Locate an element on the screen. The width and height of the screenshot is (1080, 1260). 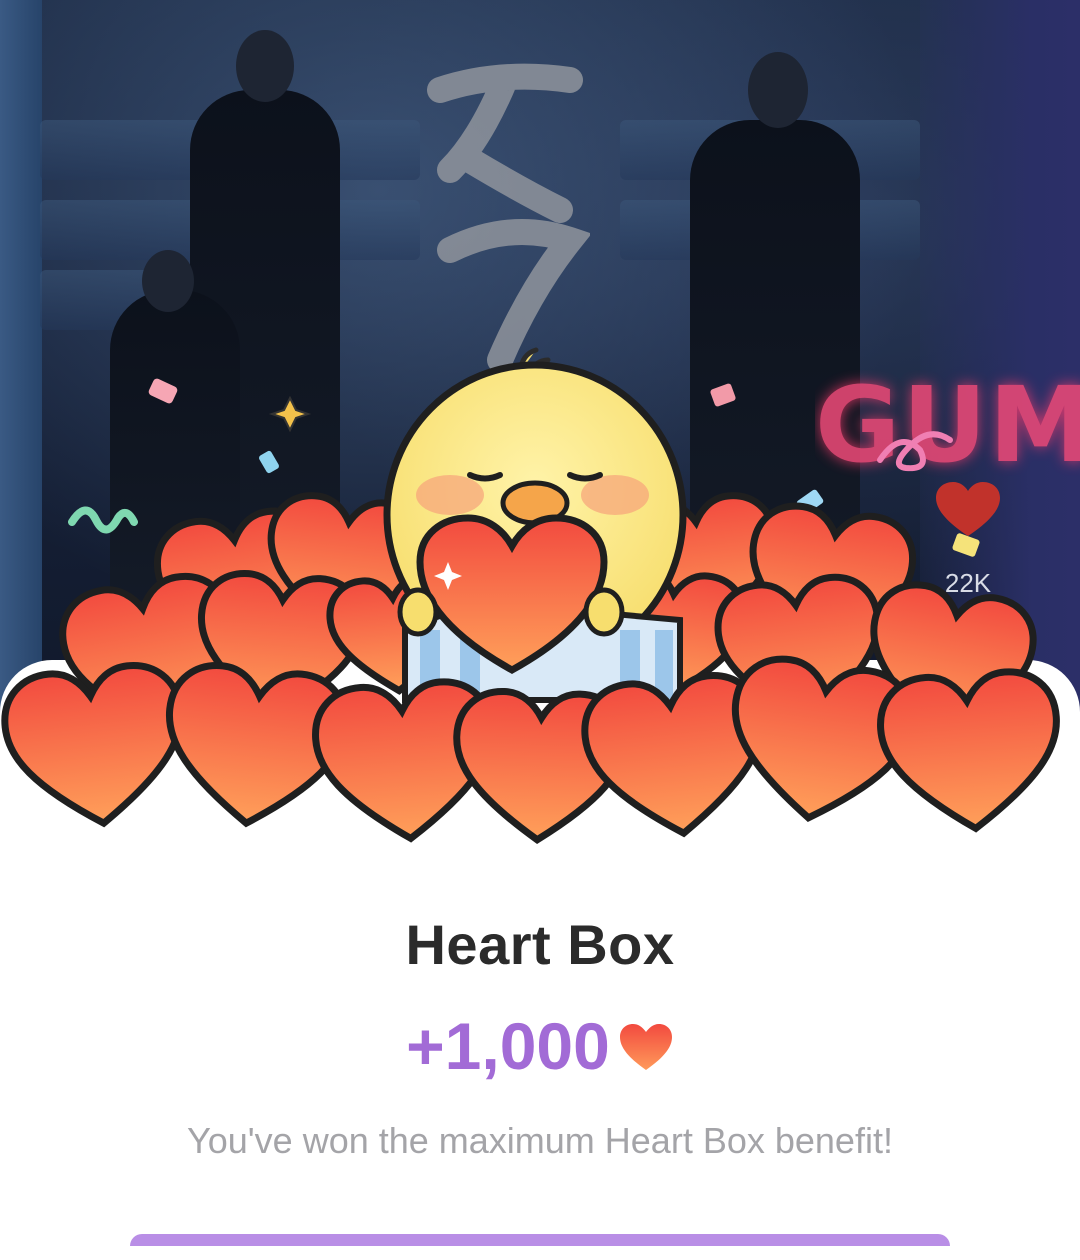
reward-amount: +1,000 is located at coordinates (508, 1046).